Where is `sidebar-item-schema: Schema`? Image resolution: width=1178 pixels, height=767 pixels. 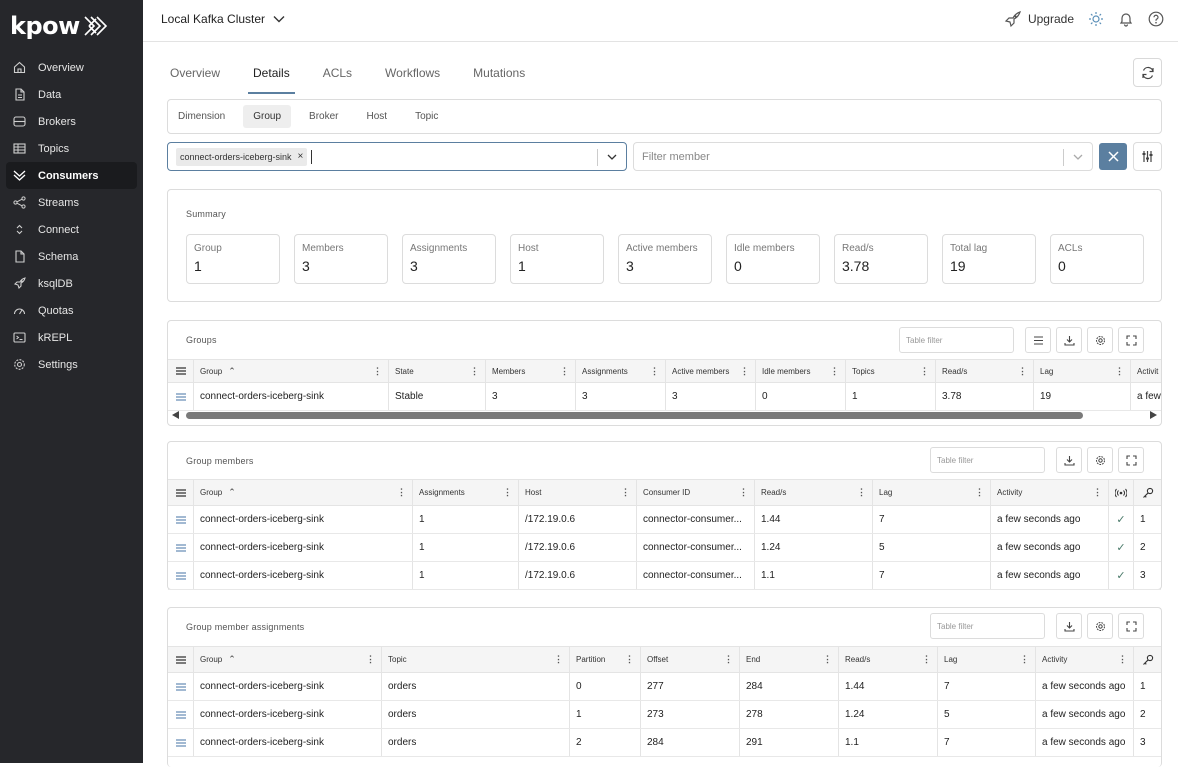 sidebar-item-schema: Schema is located at coordinates (71, 256).